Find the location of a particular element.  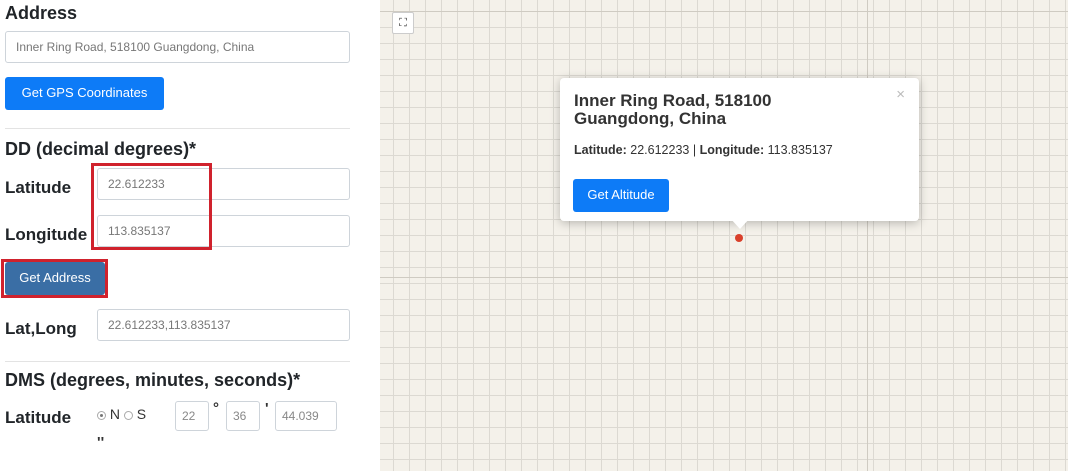

popup-title: Inner Ring Road, 518100 Guangdong, China is located at coordinates (673, 109).